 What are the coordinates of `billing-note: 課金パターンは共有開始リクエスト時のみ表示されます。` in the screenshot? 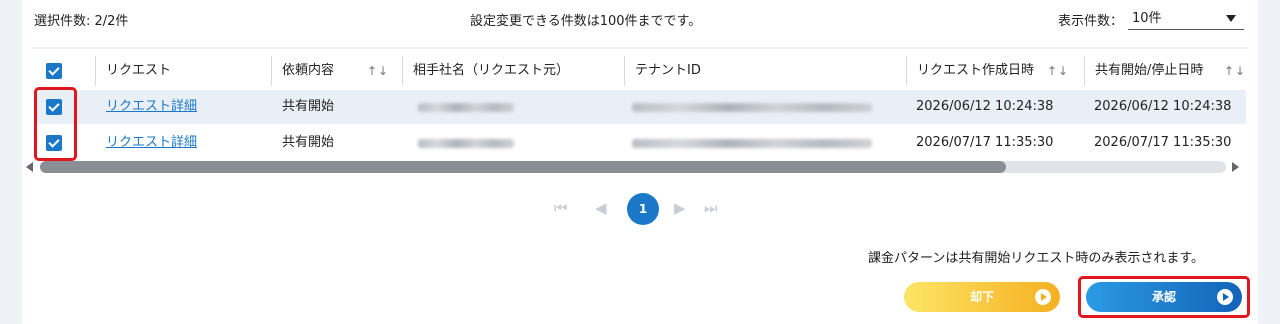 It's located at (1036, 258).